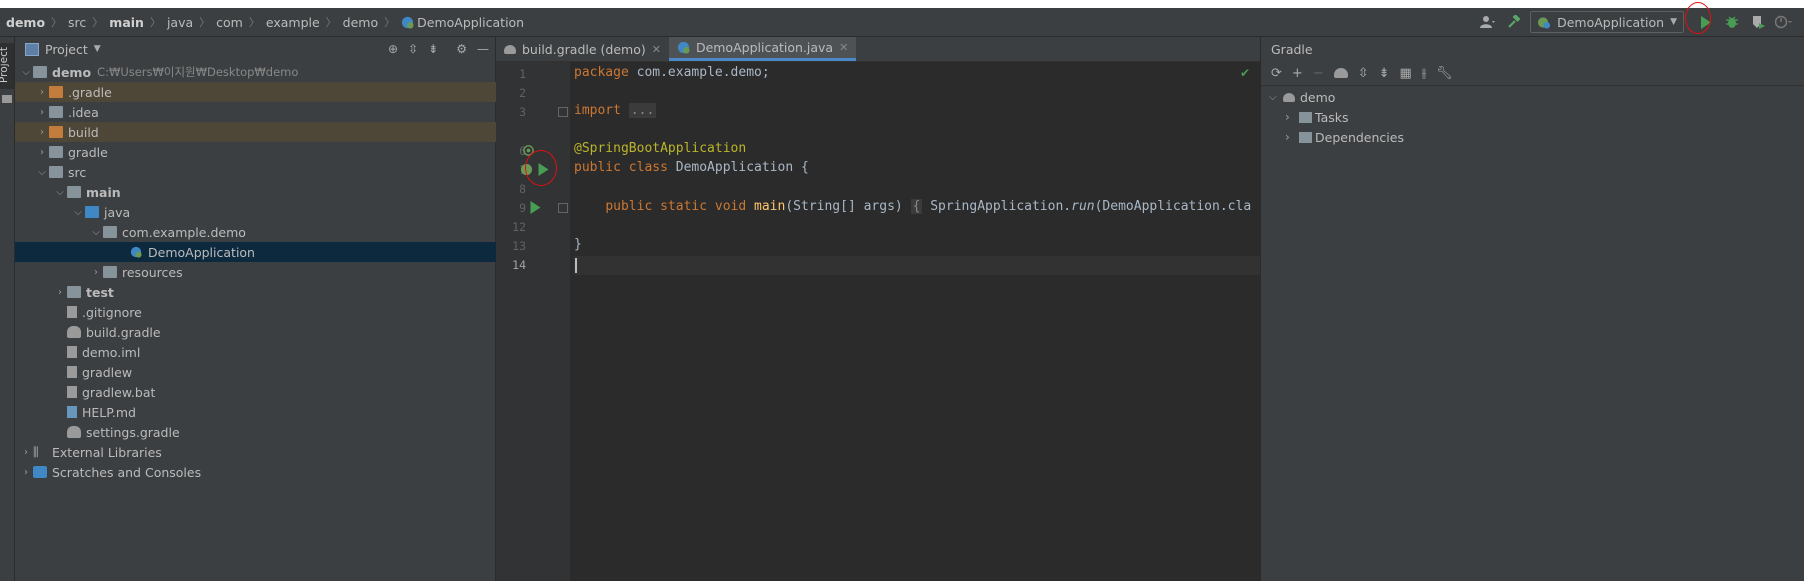  I want to click on plus-icon: +, so click(1297, 73).